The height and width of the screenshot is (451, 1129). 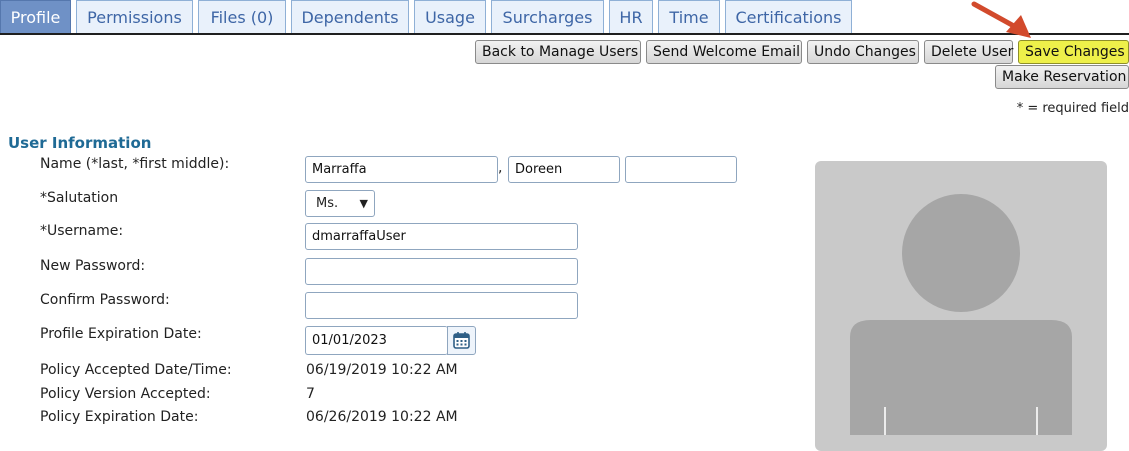 What do you see at coordinates (401, 169) in the screenshot?
I see `last-name-input: Marraffa` at bounding box center [401, 169].